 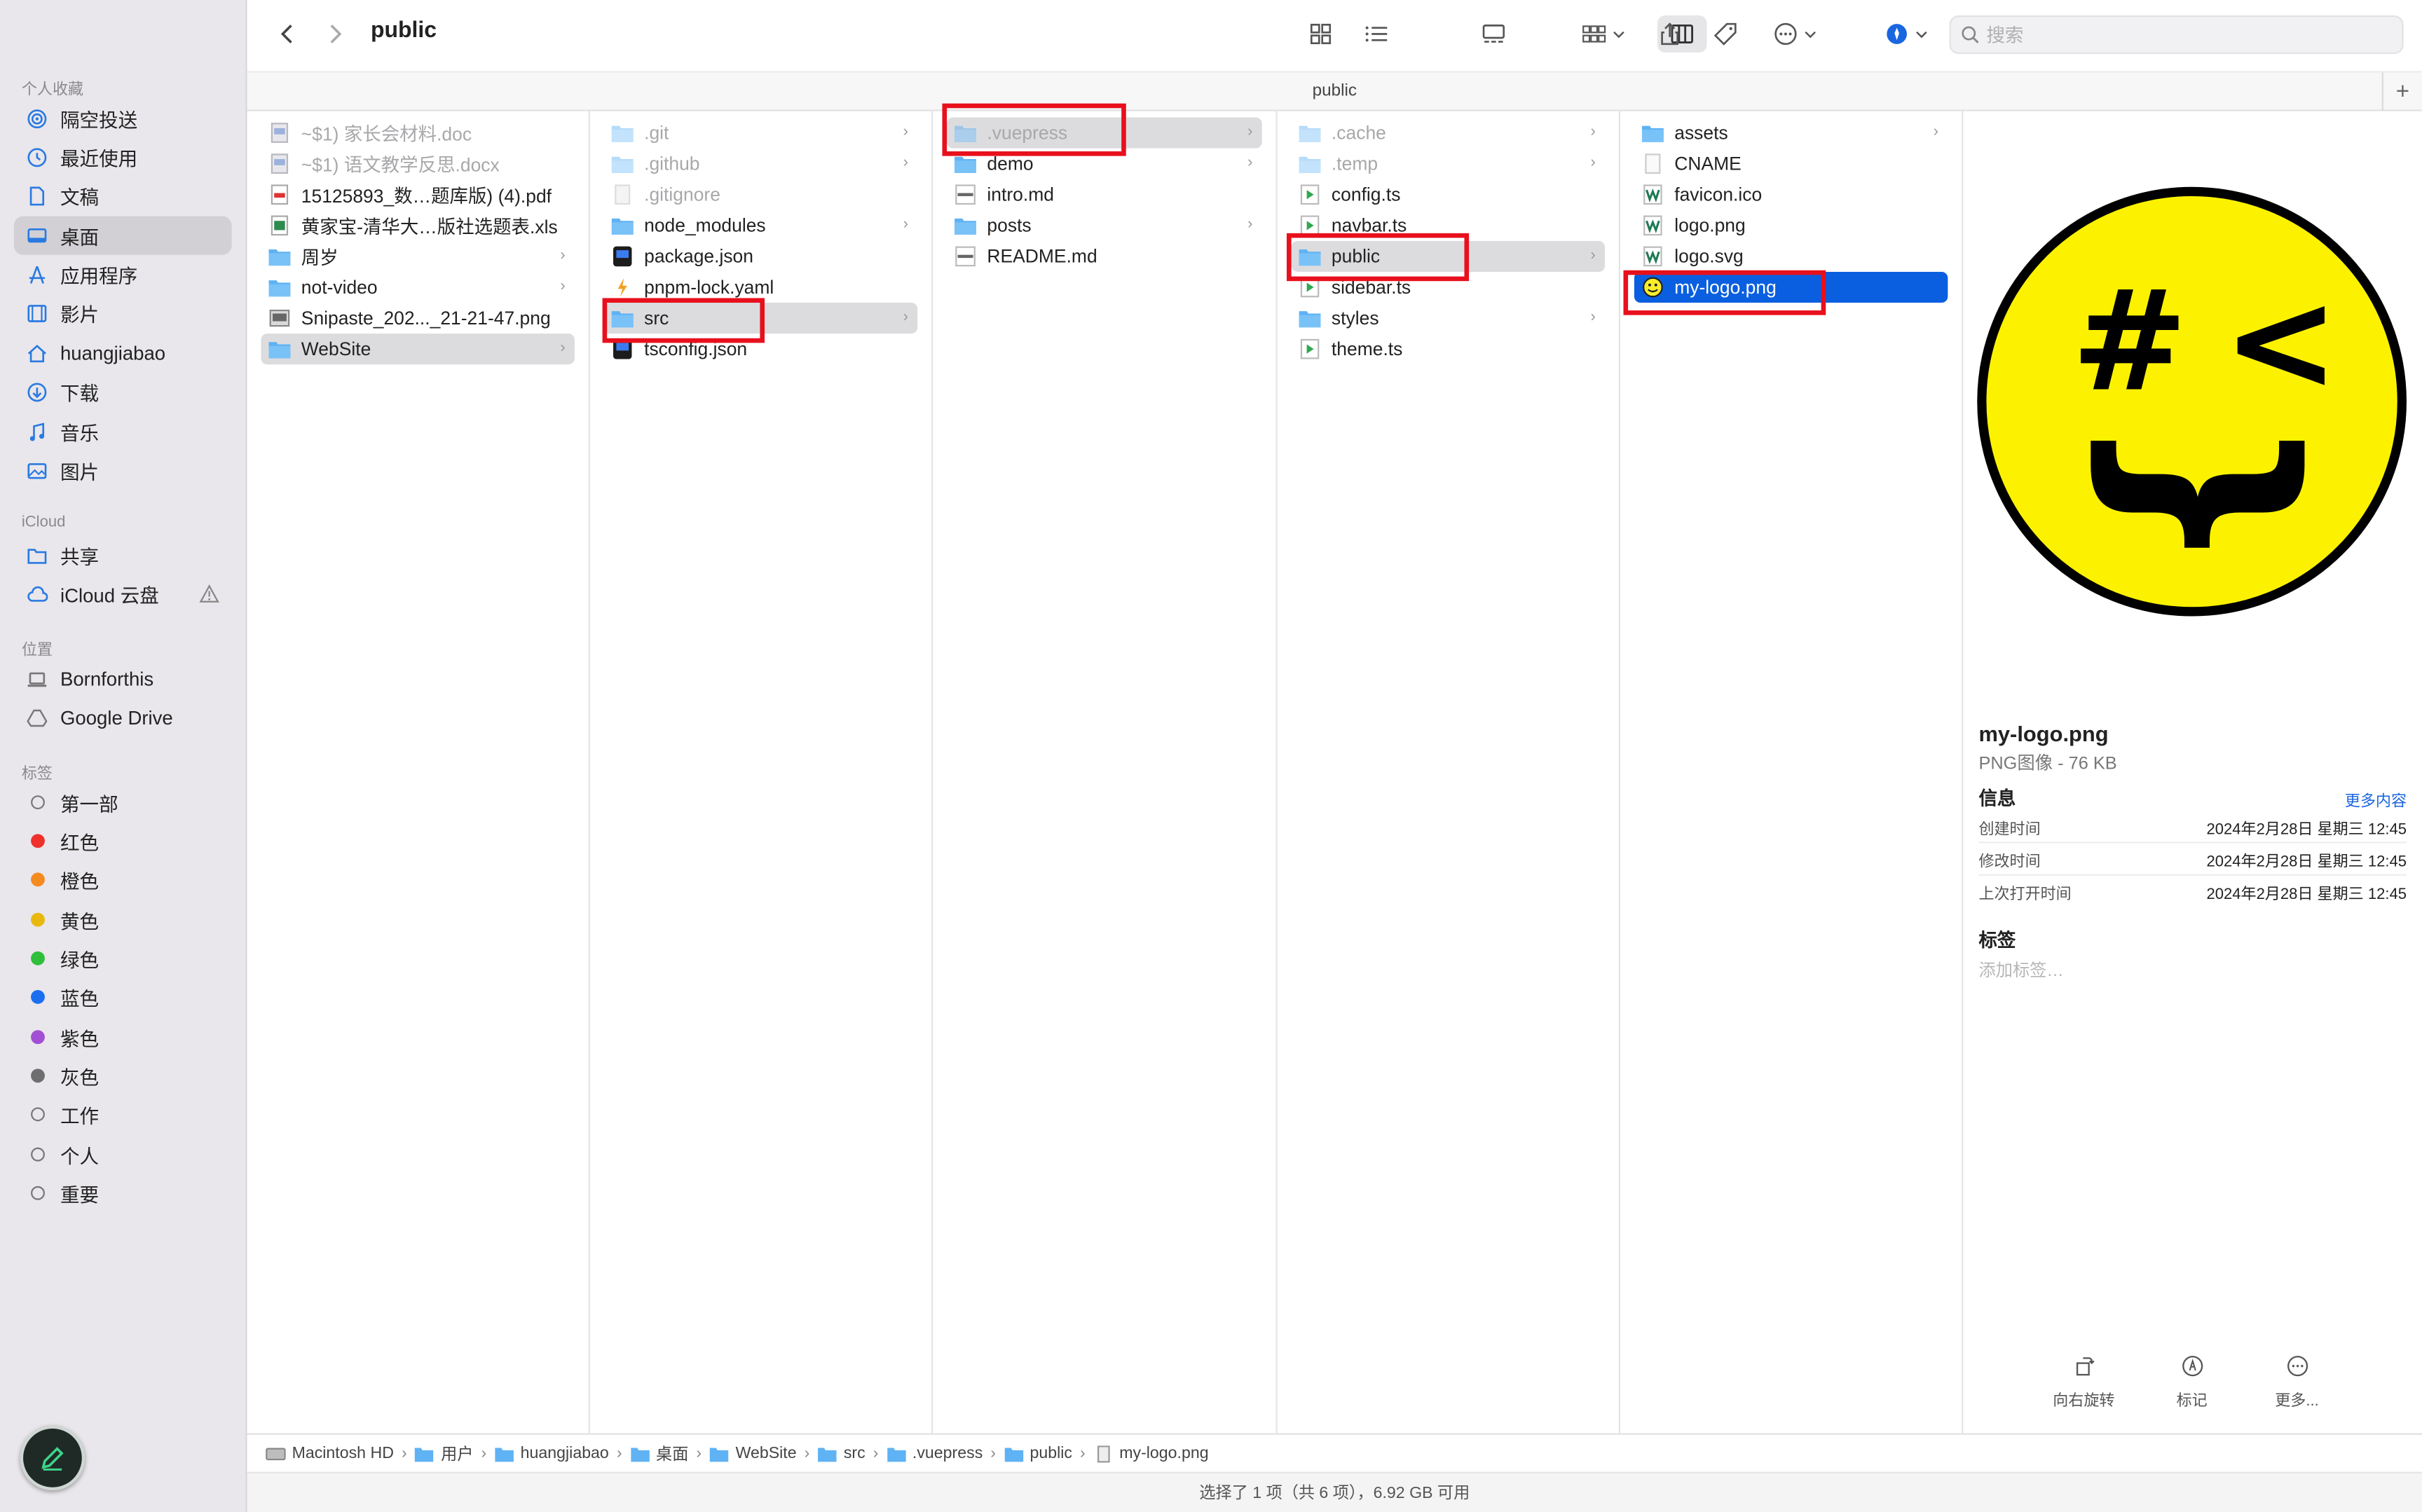 What do you see at coordinates (761, 133) in the screenshot?
I see `list-item: .git ›` at bounding box center [761, 133].